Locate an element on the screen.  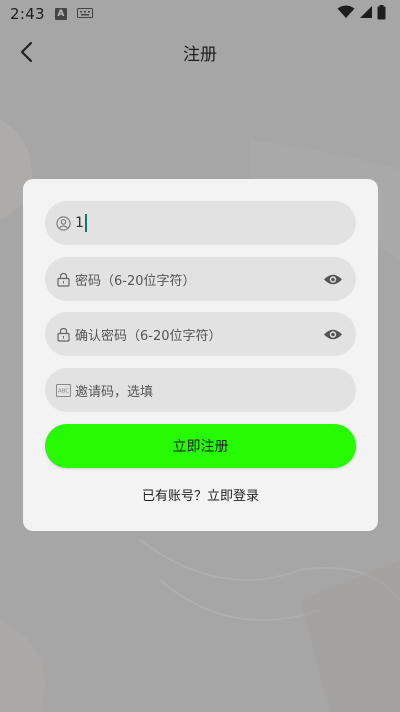
invite-code-input: 邀请码，选填 is located at coordinates (209, 390).